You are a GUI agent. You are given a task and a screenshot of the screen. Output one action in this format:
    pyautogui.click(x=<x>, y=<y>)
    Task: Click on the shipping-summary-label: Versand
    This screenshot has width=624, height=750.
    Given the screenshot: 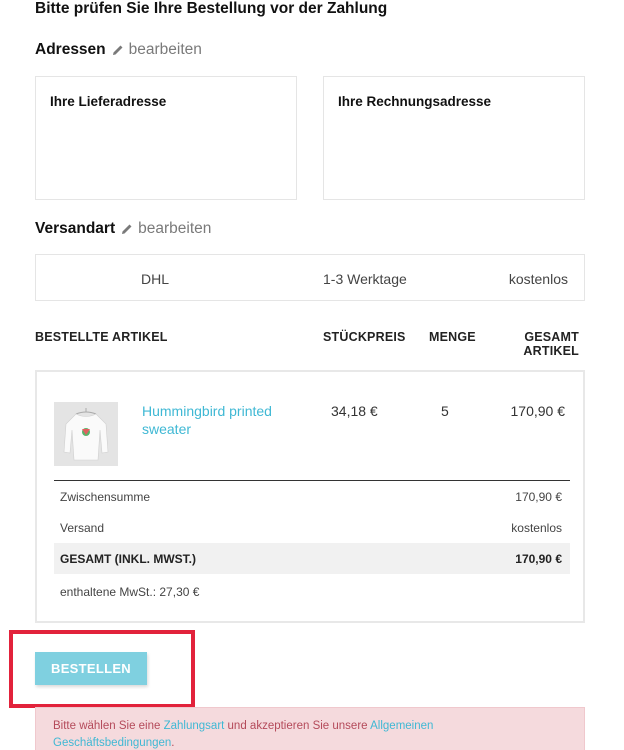 What is the action you would take?
    pyautogui.click(x=82, y=528)
    